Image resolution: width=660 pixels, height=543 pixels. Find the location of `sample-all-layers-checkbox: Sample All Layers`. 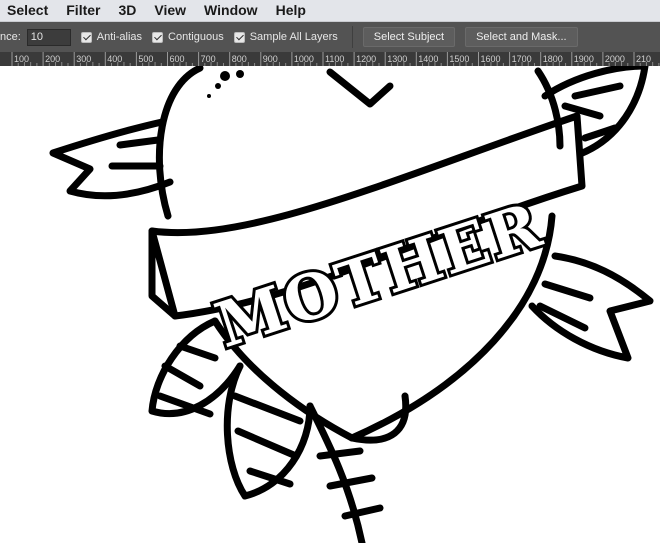

sample-all-layers-checkbox: Sample All Layers is located at coordinates (285, 37).